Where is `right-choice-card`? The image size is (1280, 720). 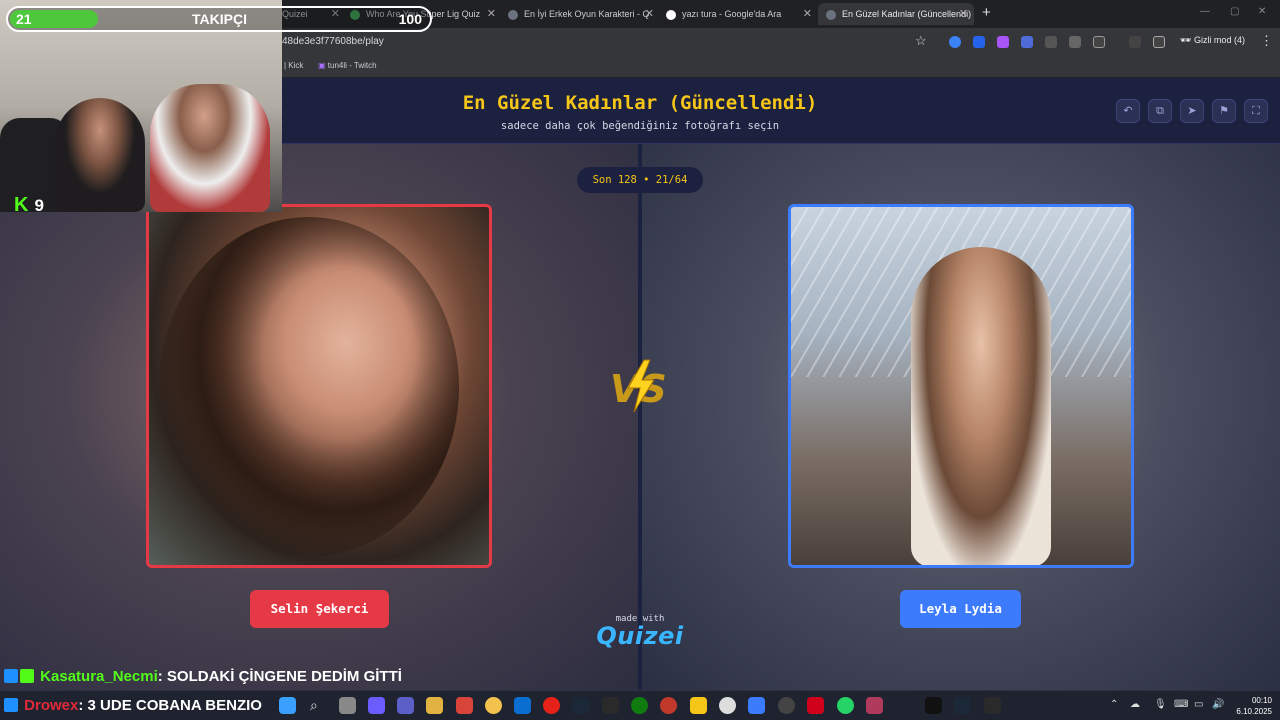 right-choice-card is located at coordinates (961, 386).